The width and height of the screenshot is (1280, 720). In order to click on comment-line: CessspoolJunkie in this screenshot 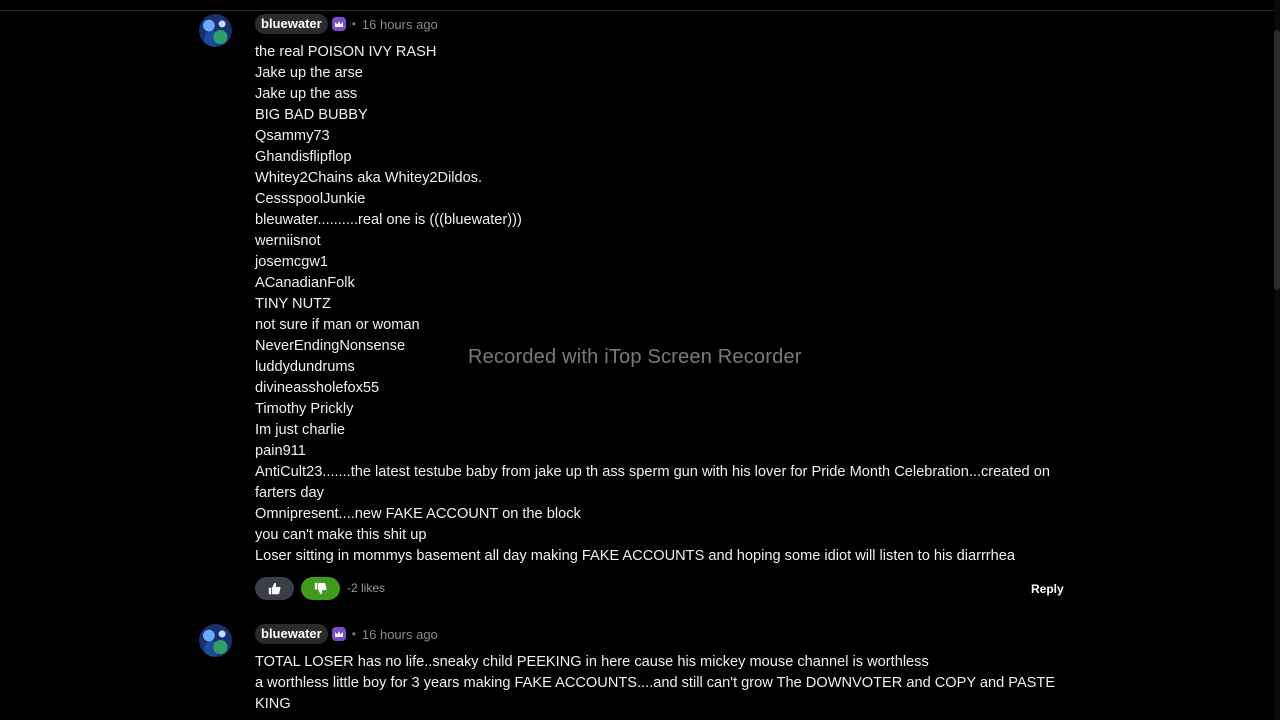, I will do `click(310, 199)`.